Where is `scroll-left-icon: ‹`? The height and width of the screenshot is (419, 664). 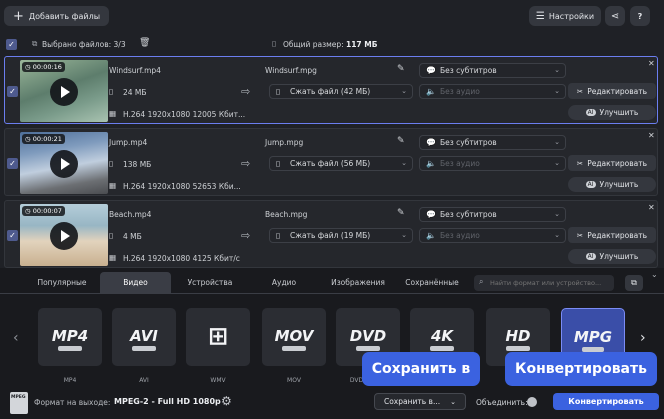
scroll-left-icon: ‹ is located at coordinates (16, 338).